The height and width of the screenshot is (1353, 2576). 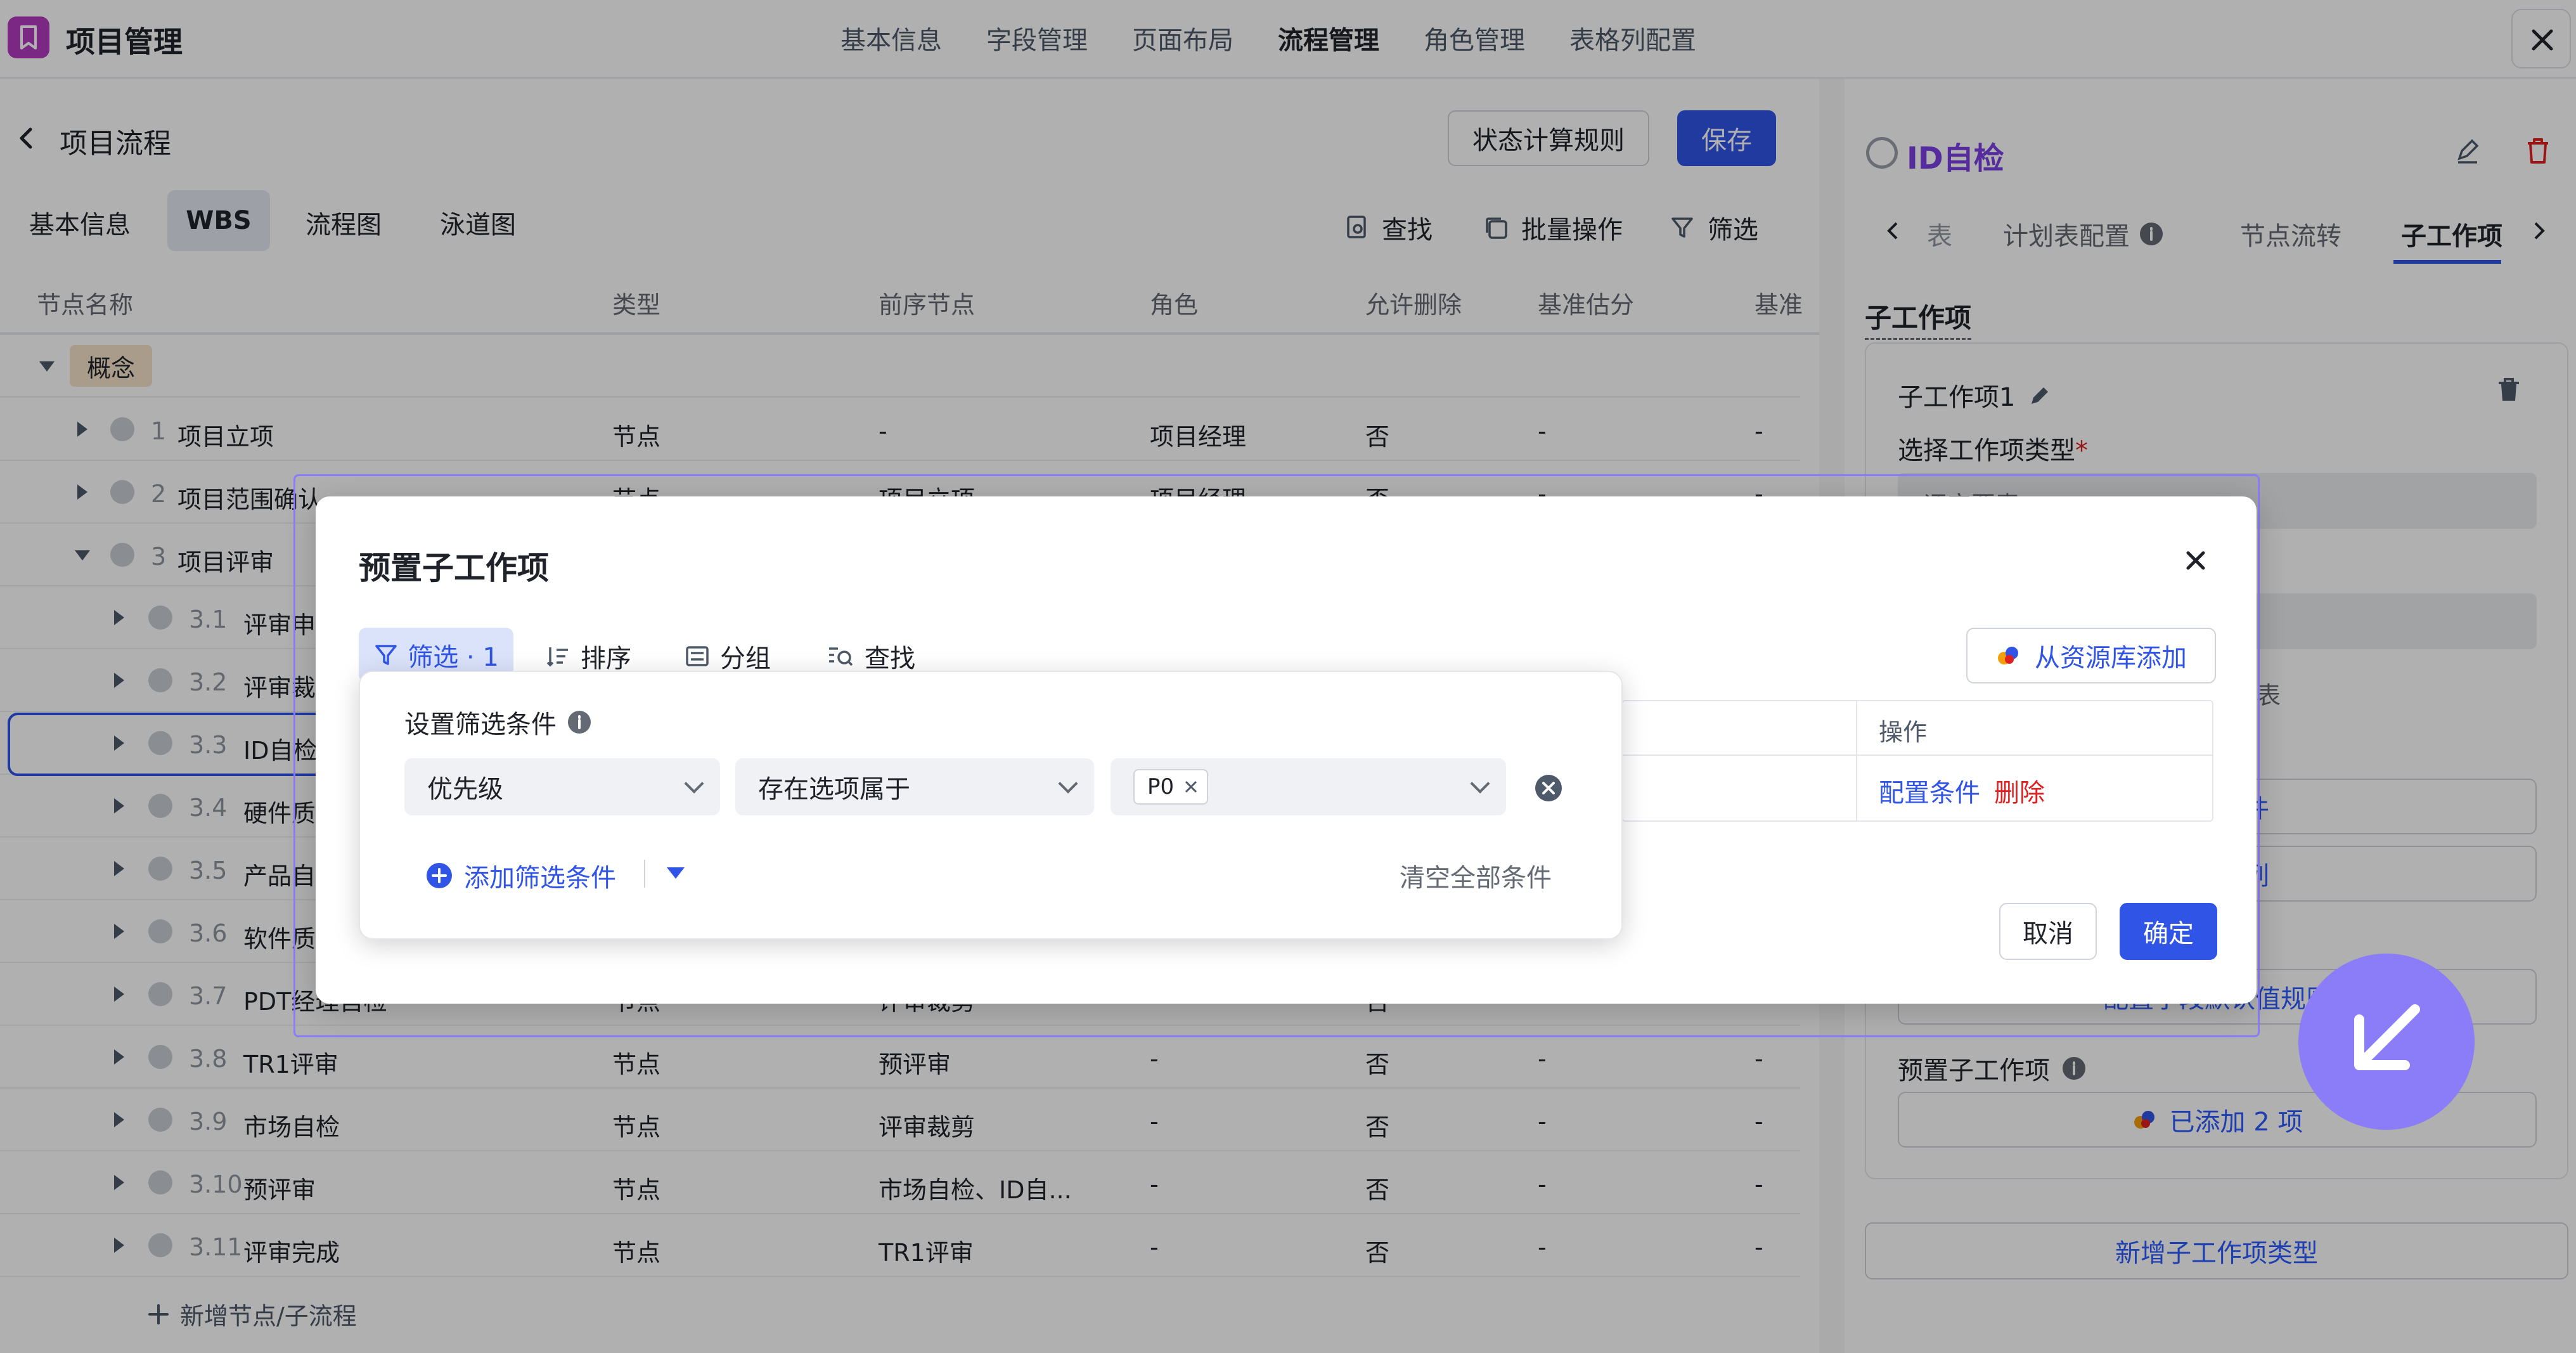 What do you see at coordinates (579, 722) in the screenshot?
I see `info-icon` at bounding box center [579, 722].